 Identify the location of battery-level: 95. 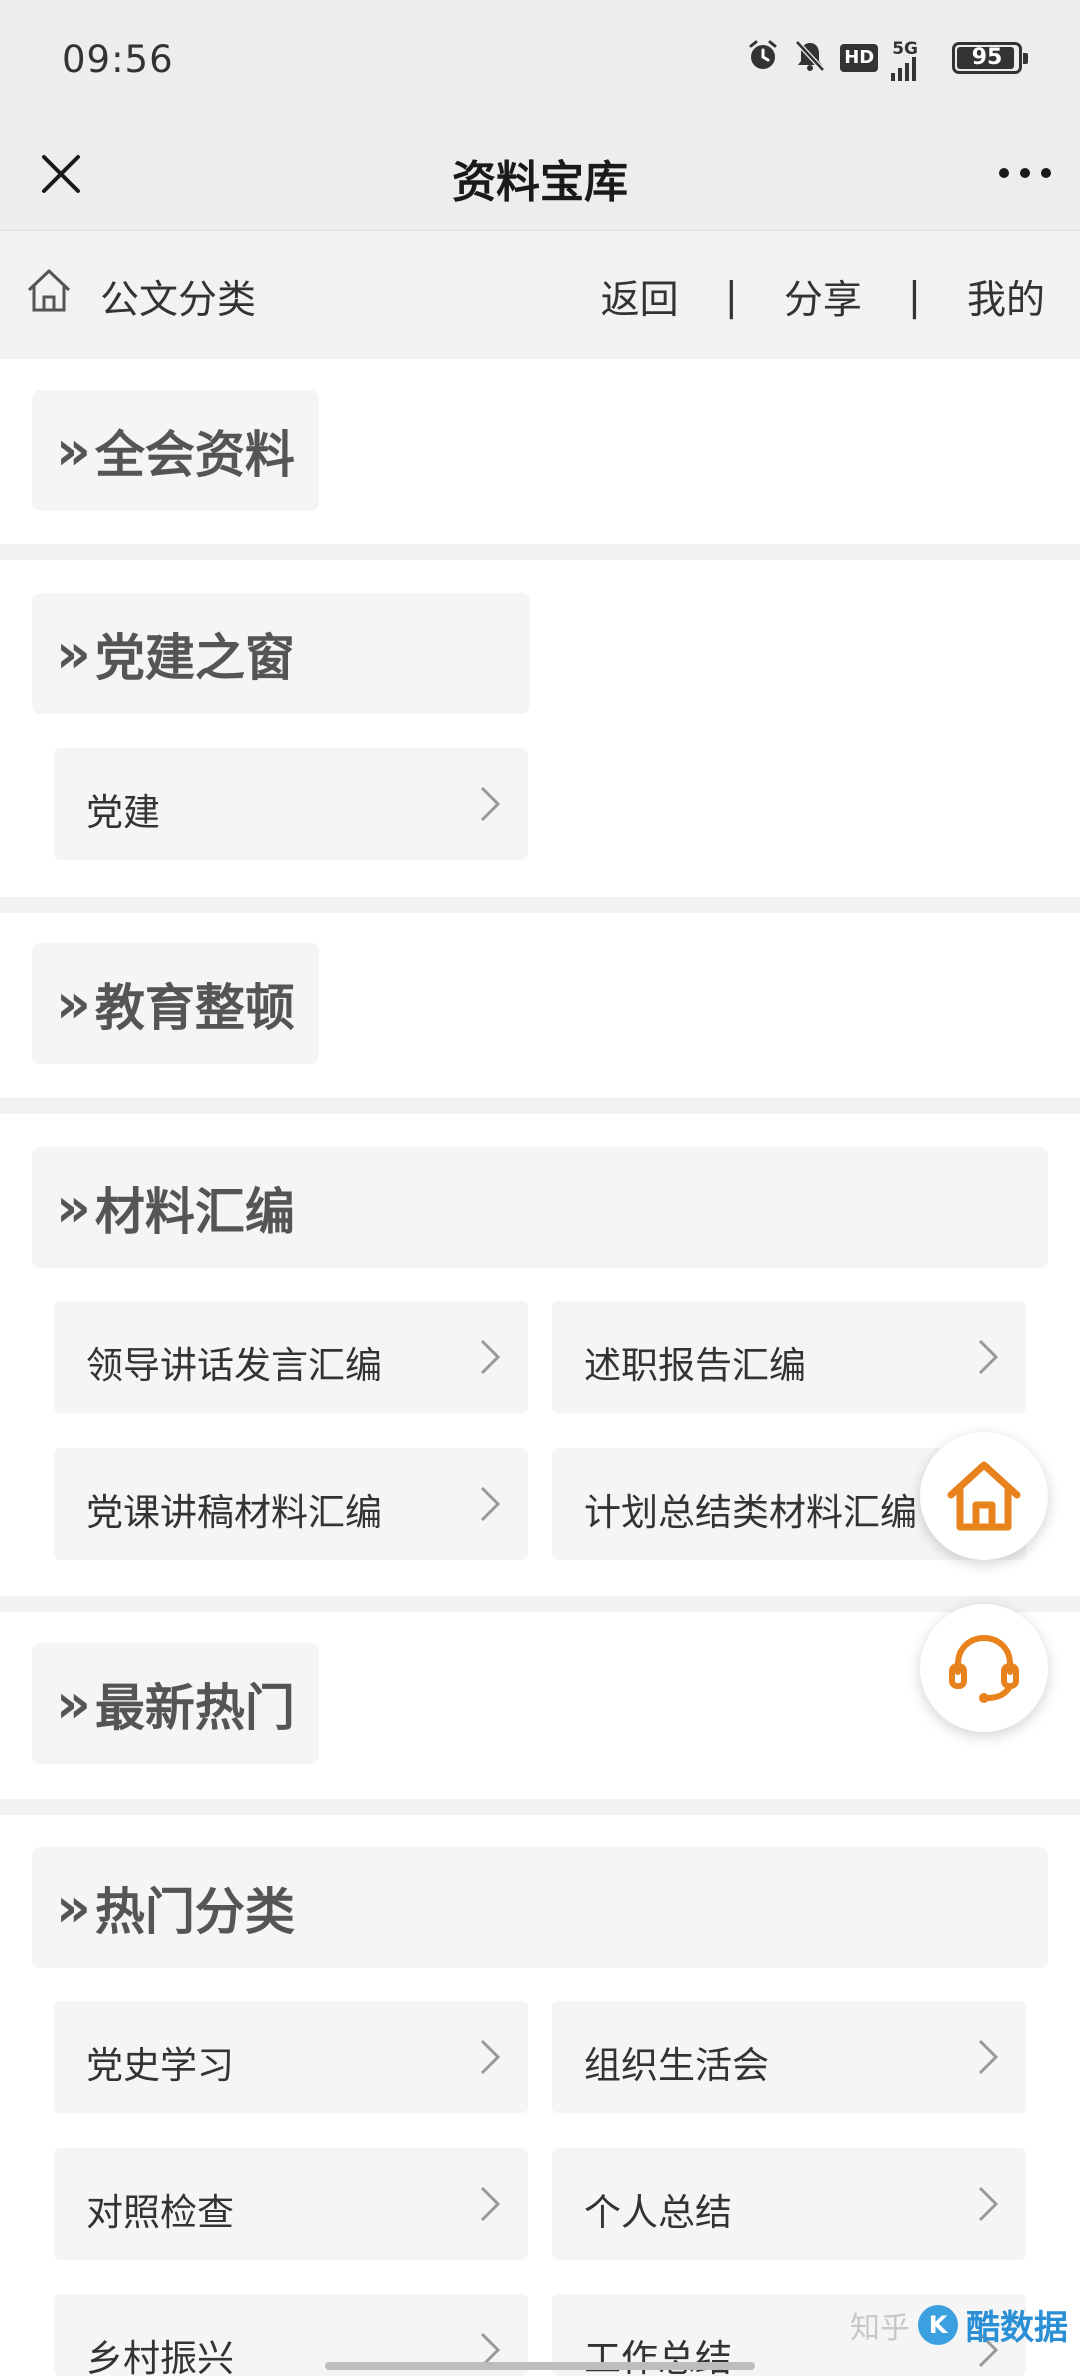
(987, 57).